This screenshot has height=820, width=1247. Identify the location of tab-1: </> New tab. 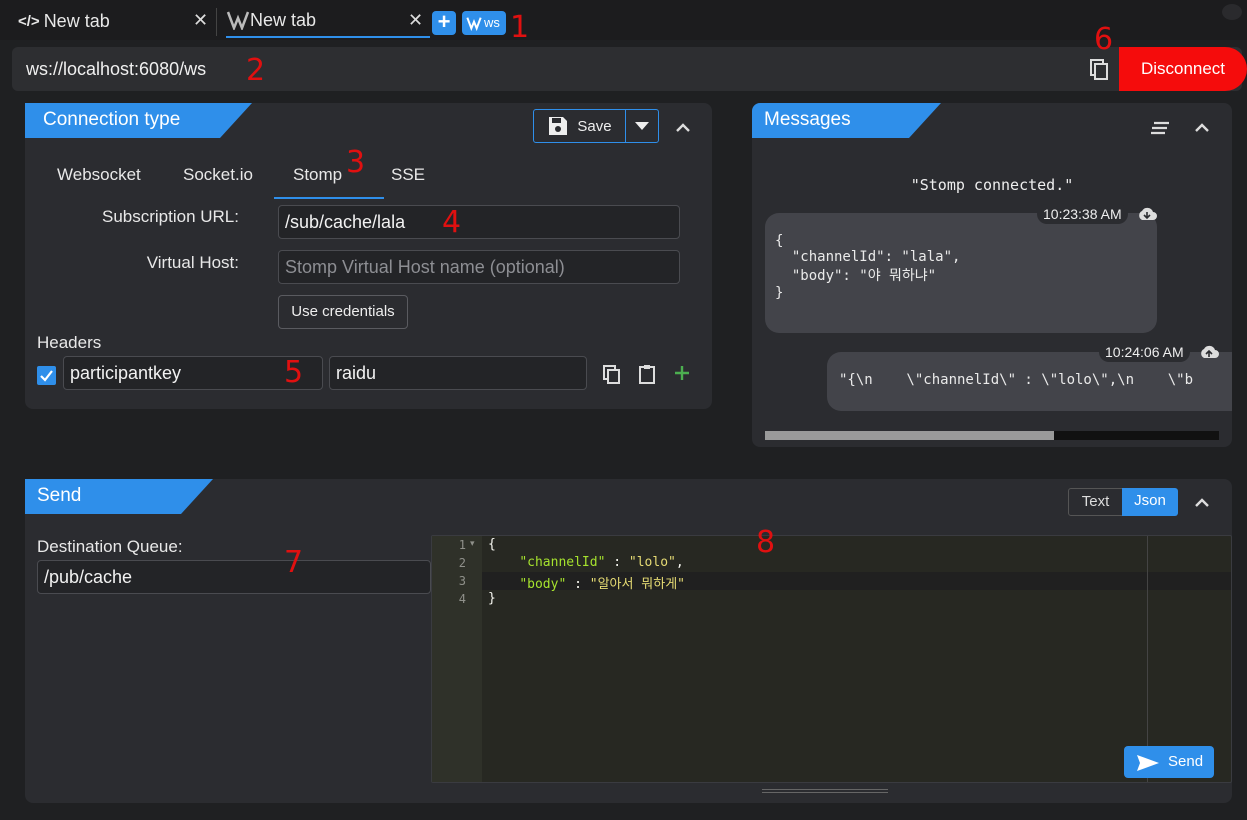
(64, 21).